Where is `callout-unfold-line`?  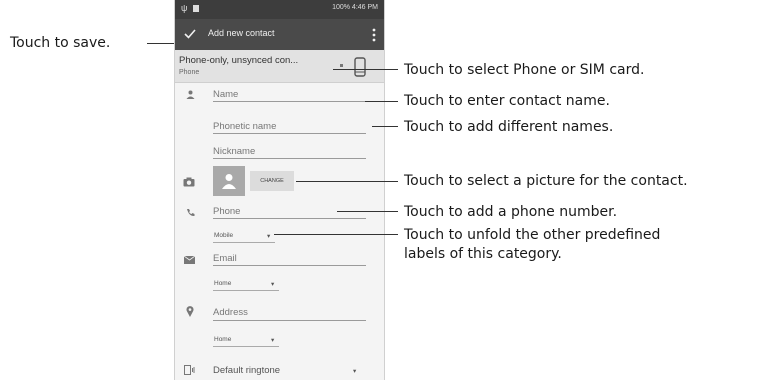
callout-unfold-line is located at coordinates (336, 234).